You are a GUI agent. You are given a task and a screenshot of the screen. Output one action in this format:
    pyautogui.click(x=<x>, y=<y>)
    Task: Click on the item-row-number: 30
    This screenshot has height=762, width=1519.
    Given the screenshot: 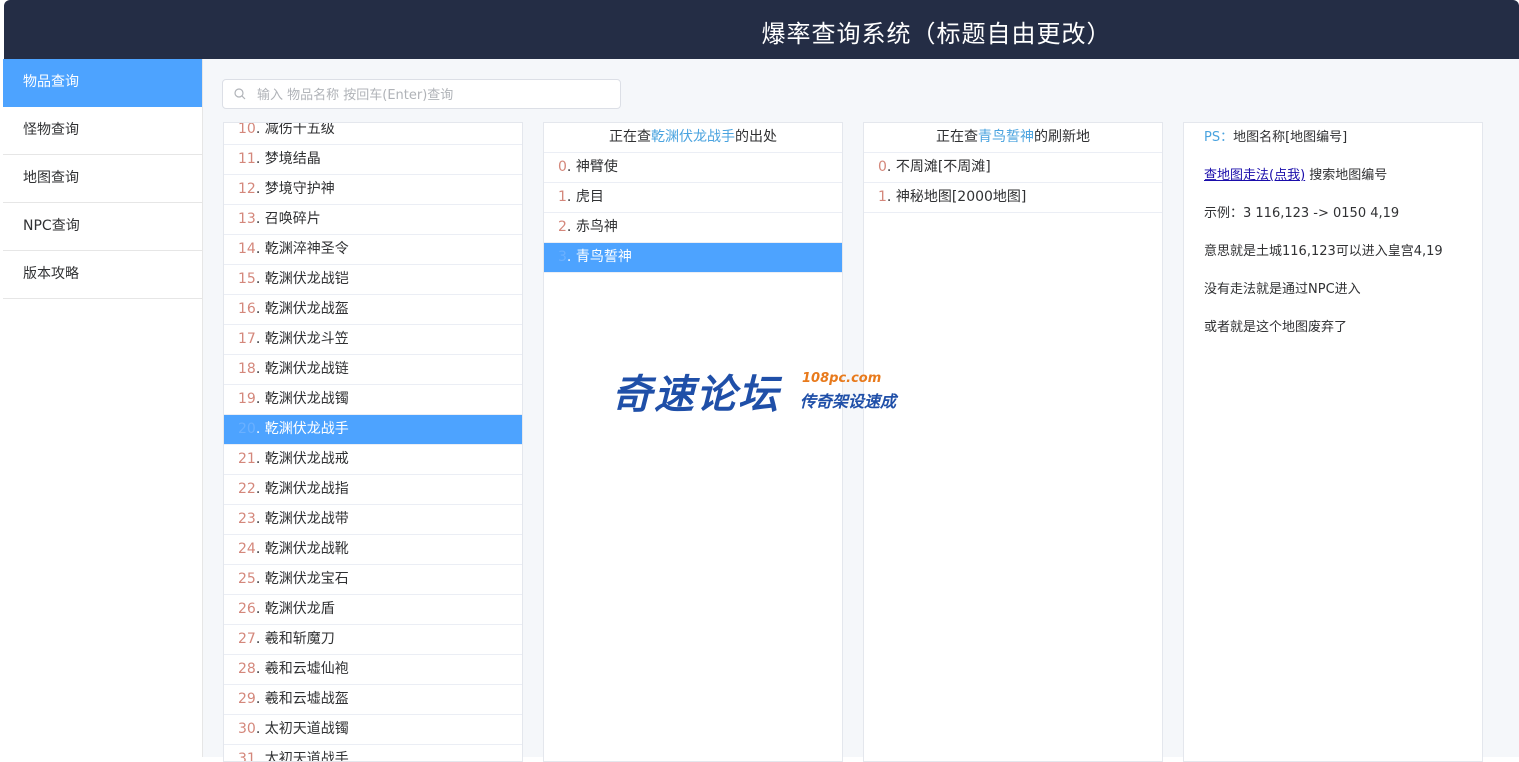 What is the action you would take?
    pyautogui.click(x=247, y=729)
    